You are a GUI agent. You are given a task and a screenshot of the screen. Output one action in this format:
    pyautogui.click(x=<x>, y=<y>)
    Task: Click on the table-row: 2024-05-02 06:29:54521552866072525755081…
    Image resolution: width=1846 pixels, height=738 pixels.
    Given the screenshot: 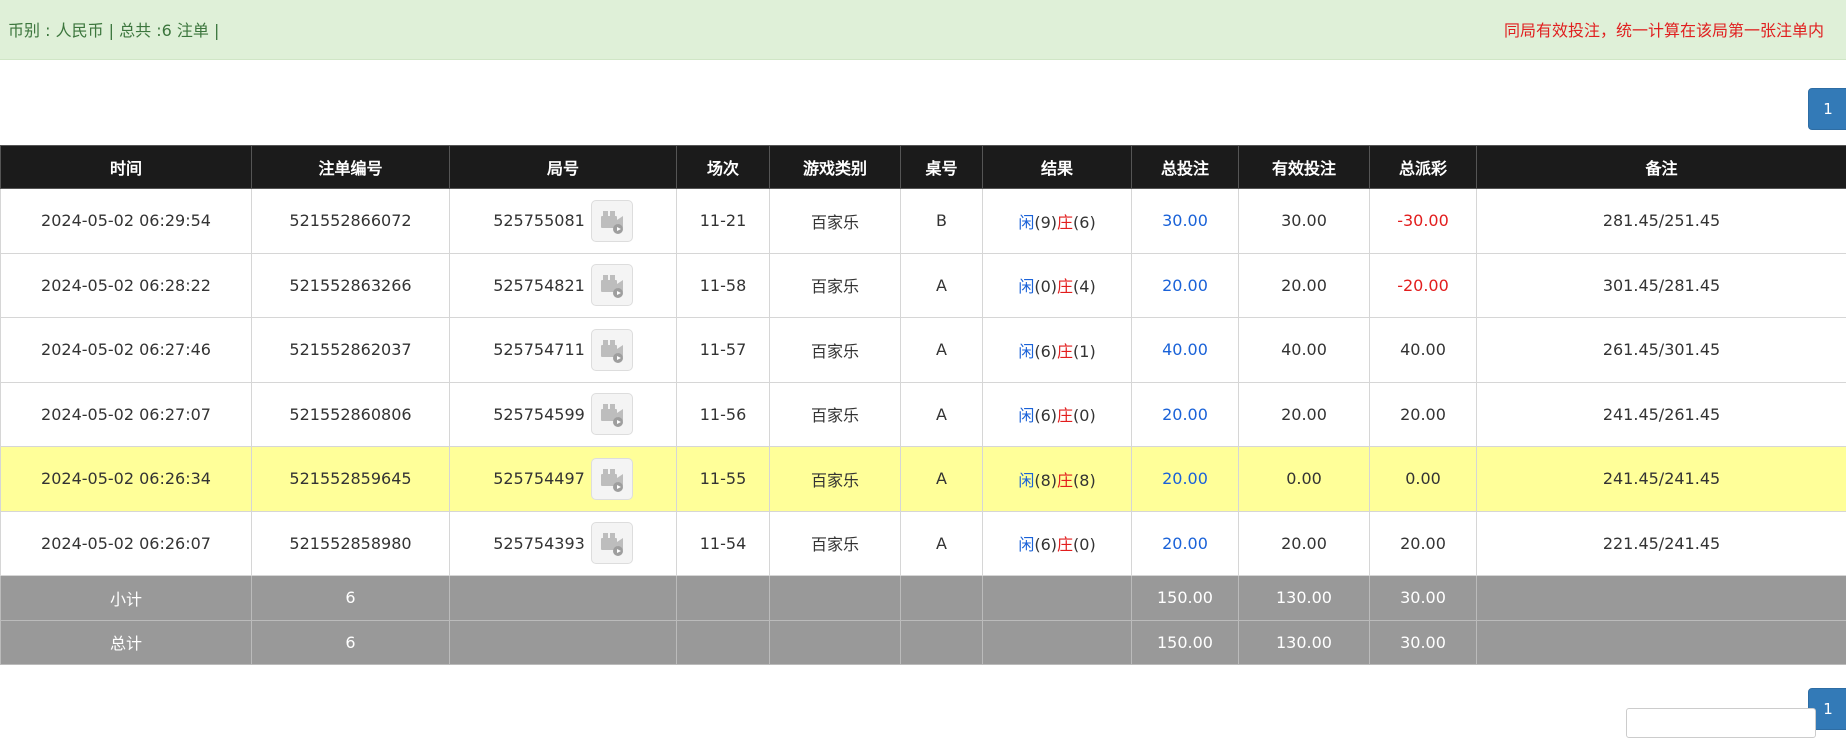 What is the action you would take?
    pyautogui.click(x=923, y=221)
    